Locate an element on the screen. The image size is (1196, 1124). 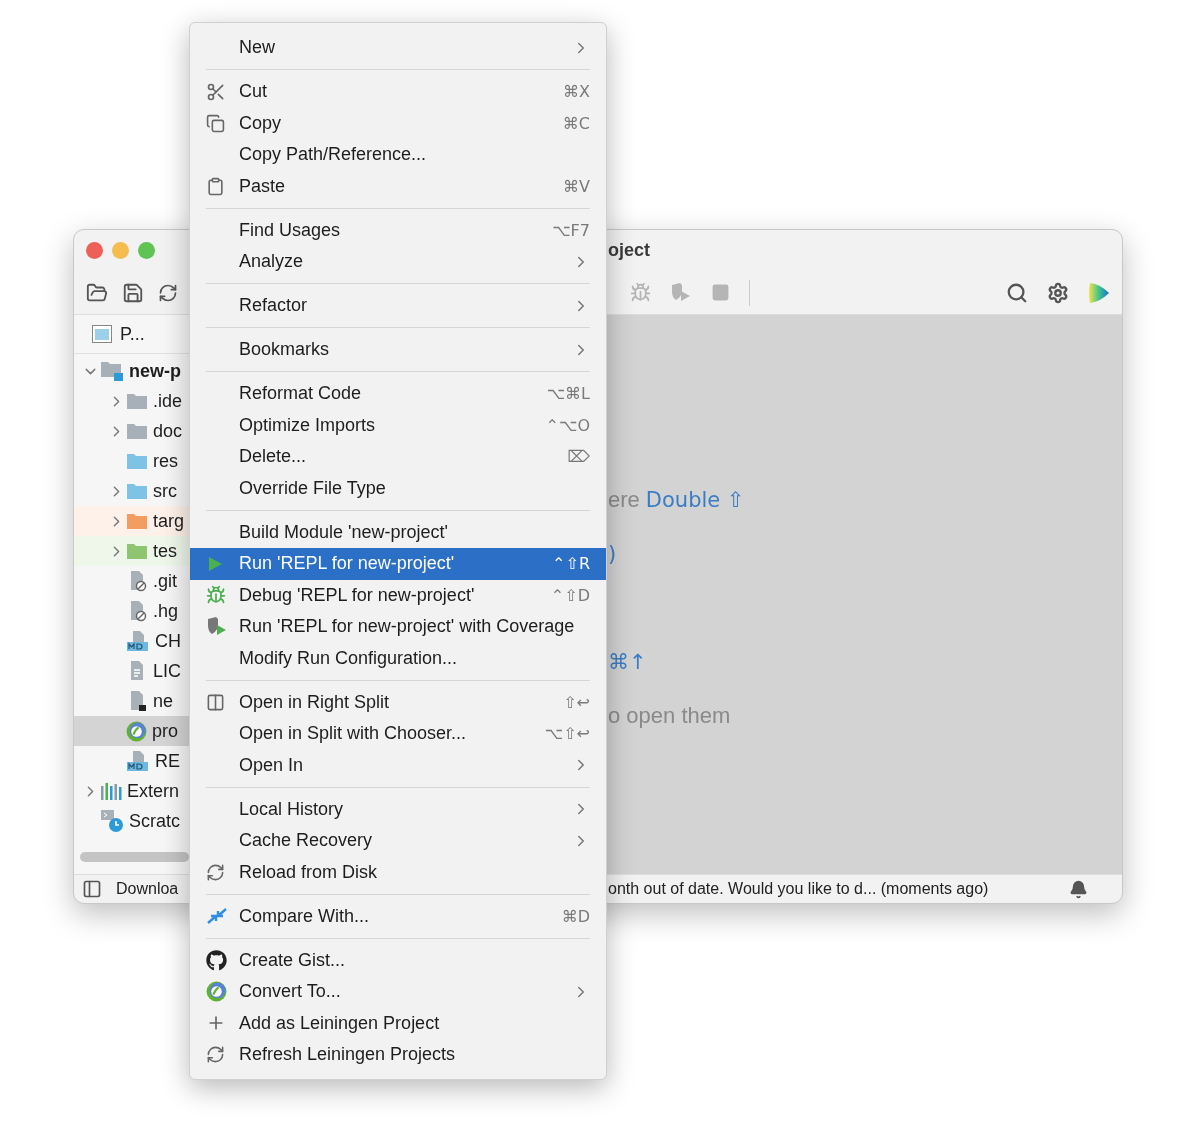
shield-play-icon is located at coordinates (217, 626).